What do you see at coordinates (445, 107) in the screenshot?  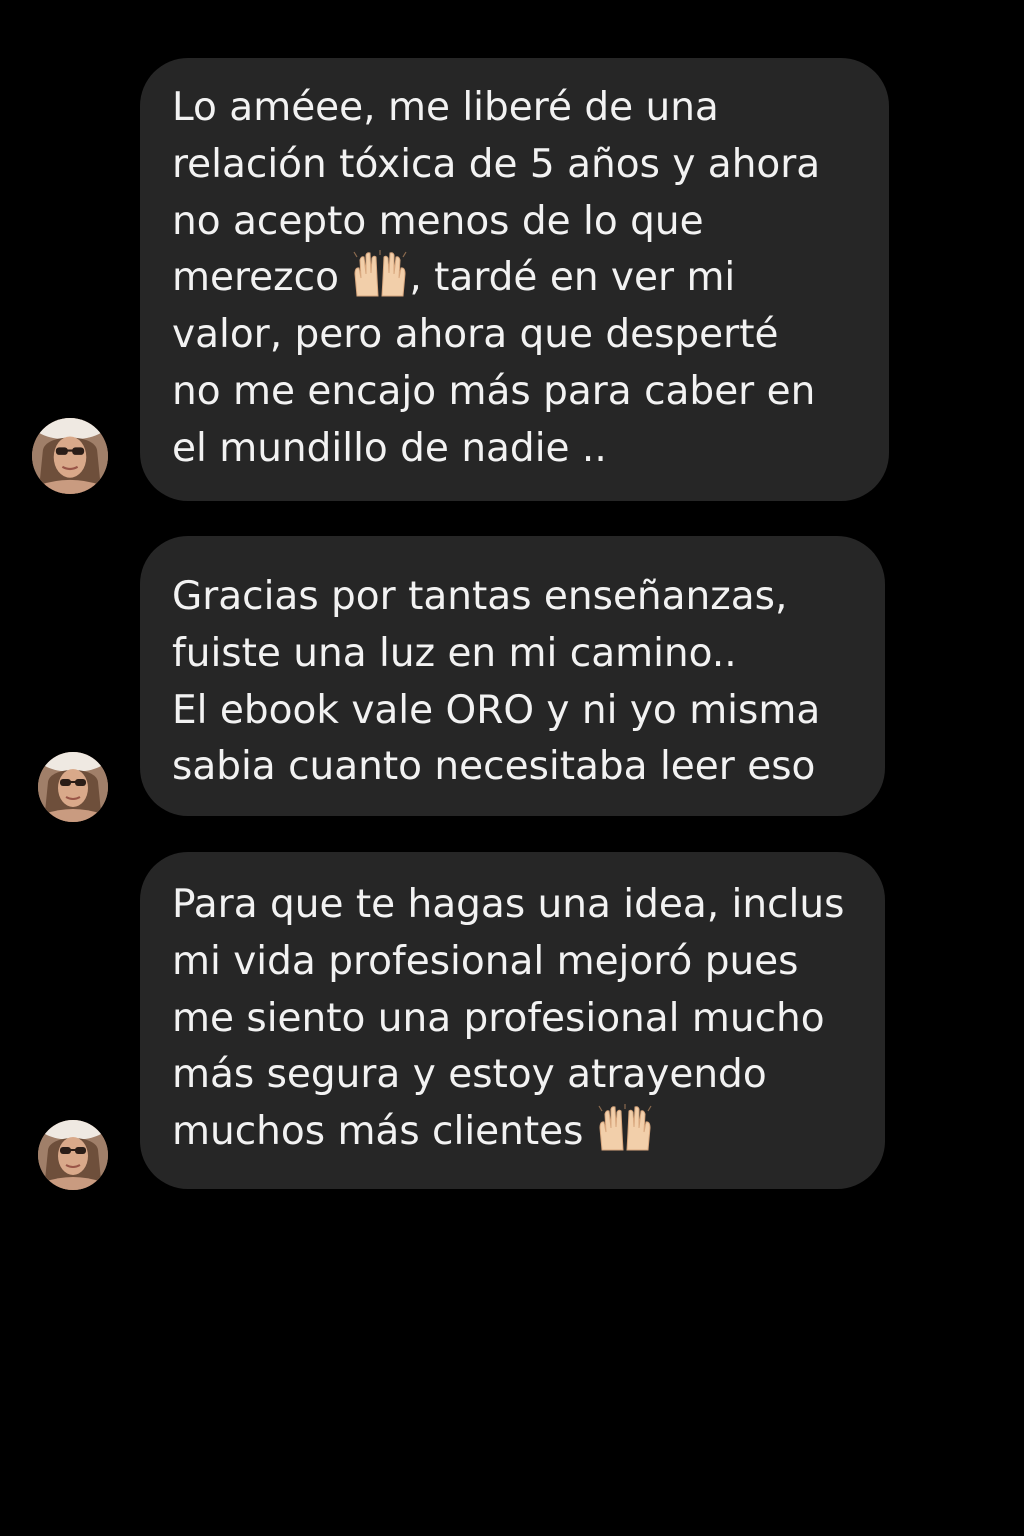 I see `message-line: Lo améee, me liberé de una` at bounding box center [445, 107].